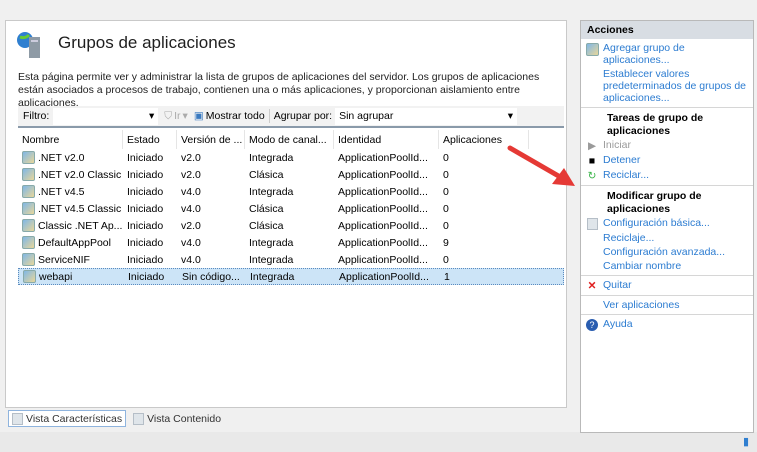 This screenshot has width=757, height=452. What do you see at coordinates (447, 276) in the screenshot?
I see `cell: 1` at bounding box center [447, 276].